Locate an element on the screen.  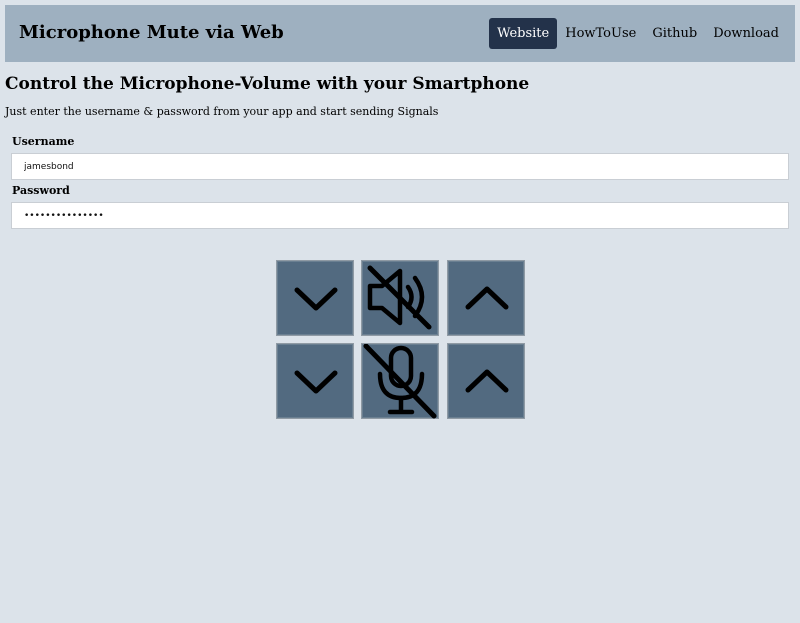
speaker-volume-down-button is located at coordinates (315, 298).